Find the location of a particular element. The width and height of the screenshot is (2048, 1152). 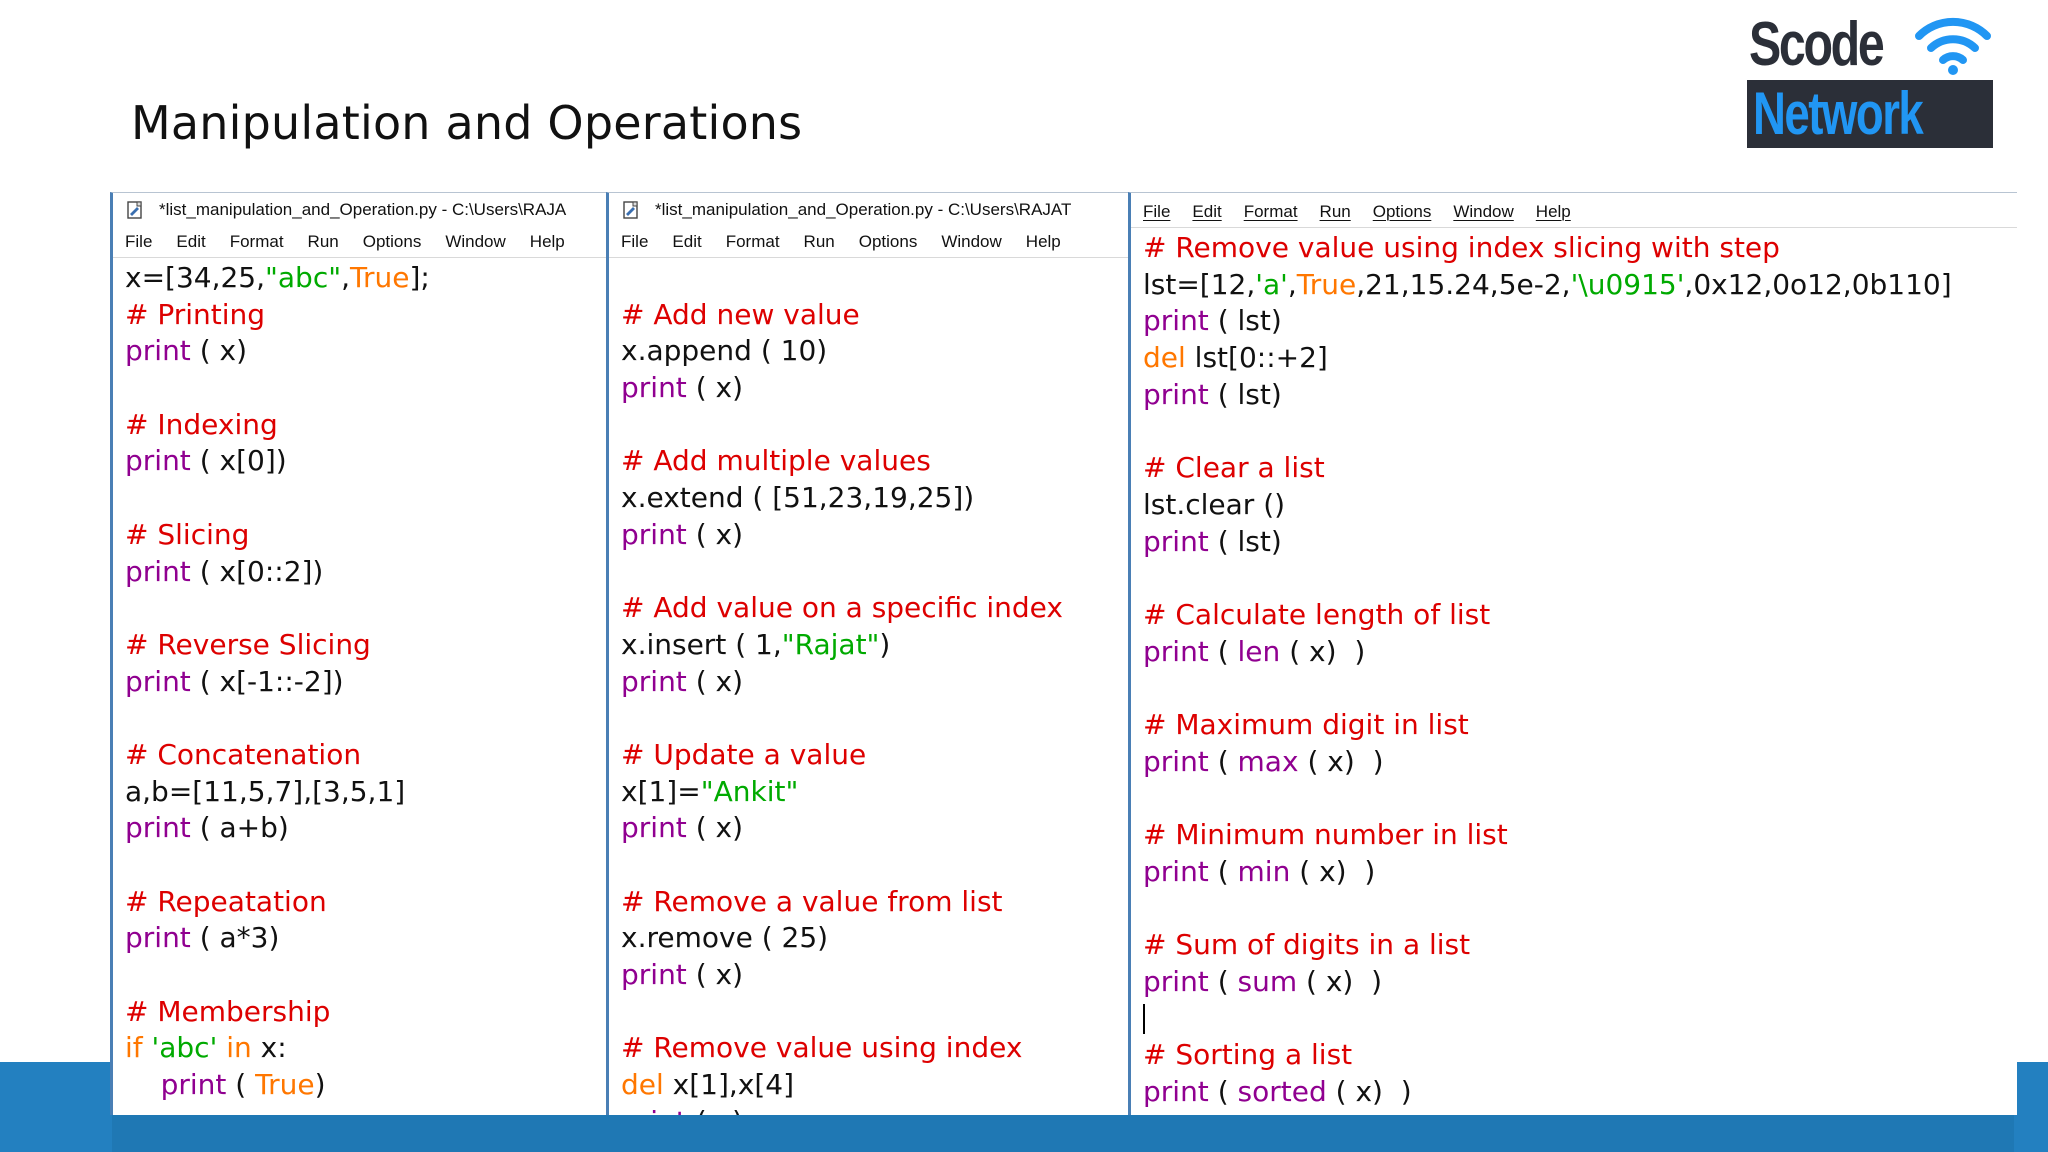

code-token: x.insert ( 1, is located at coordinates (701, 644).